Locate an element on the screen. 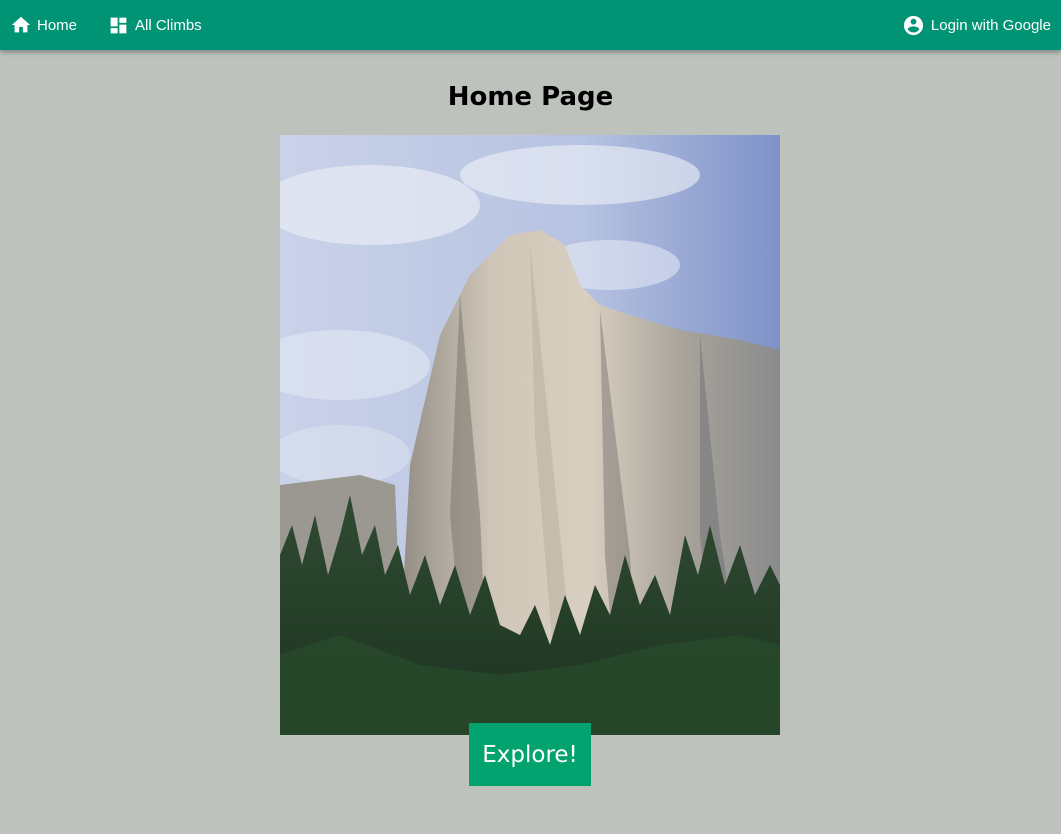  account-circle-icon is located at coordinates (916, 25).